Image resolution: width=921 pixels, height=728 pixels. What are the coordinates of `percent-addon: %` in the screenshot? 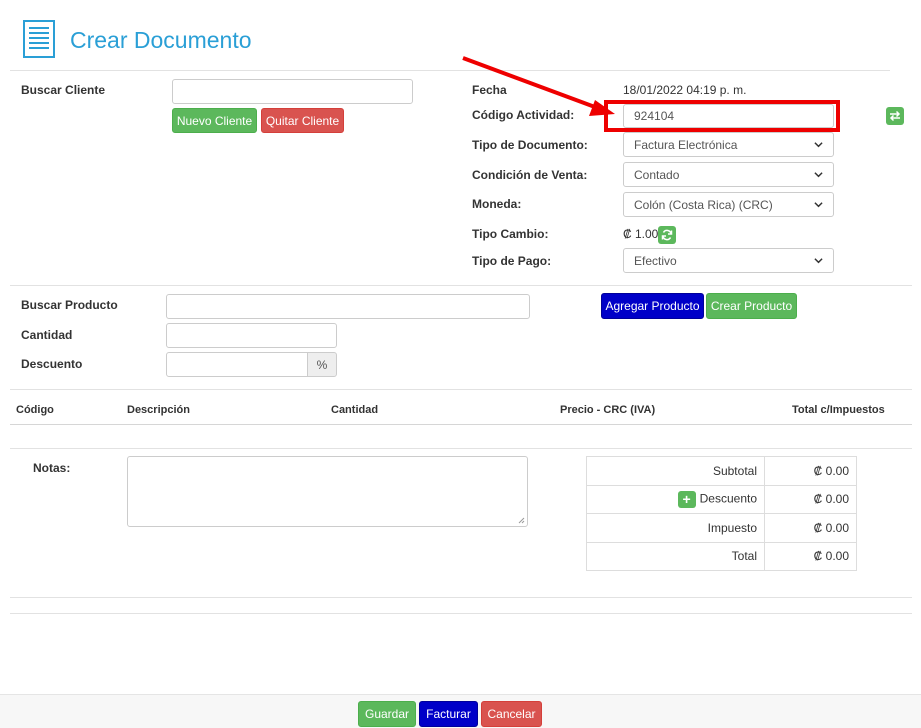 It's located at (322, 364).